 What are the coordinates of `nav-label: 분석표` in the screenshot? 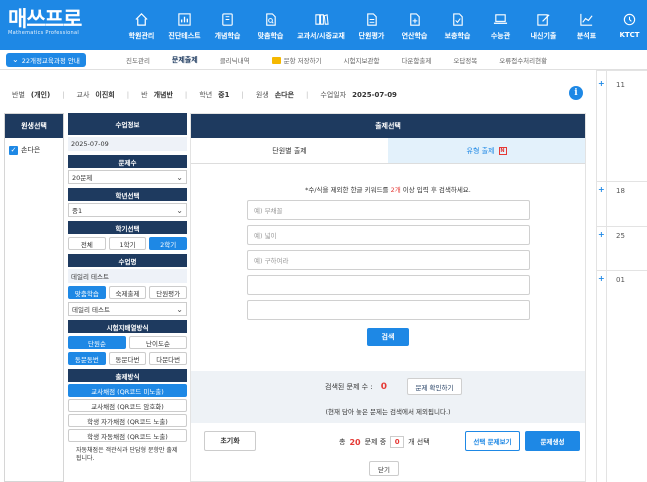 It's located at (586, 36).